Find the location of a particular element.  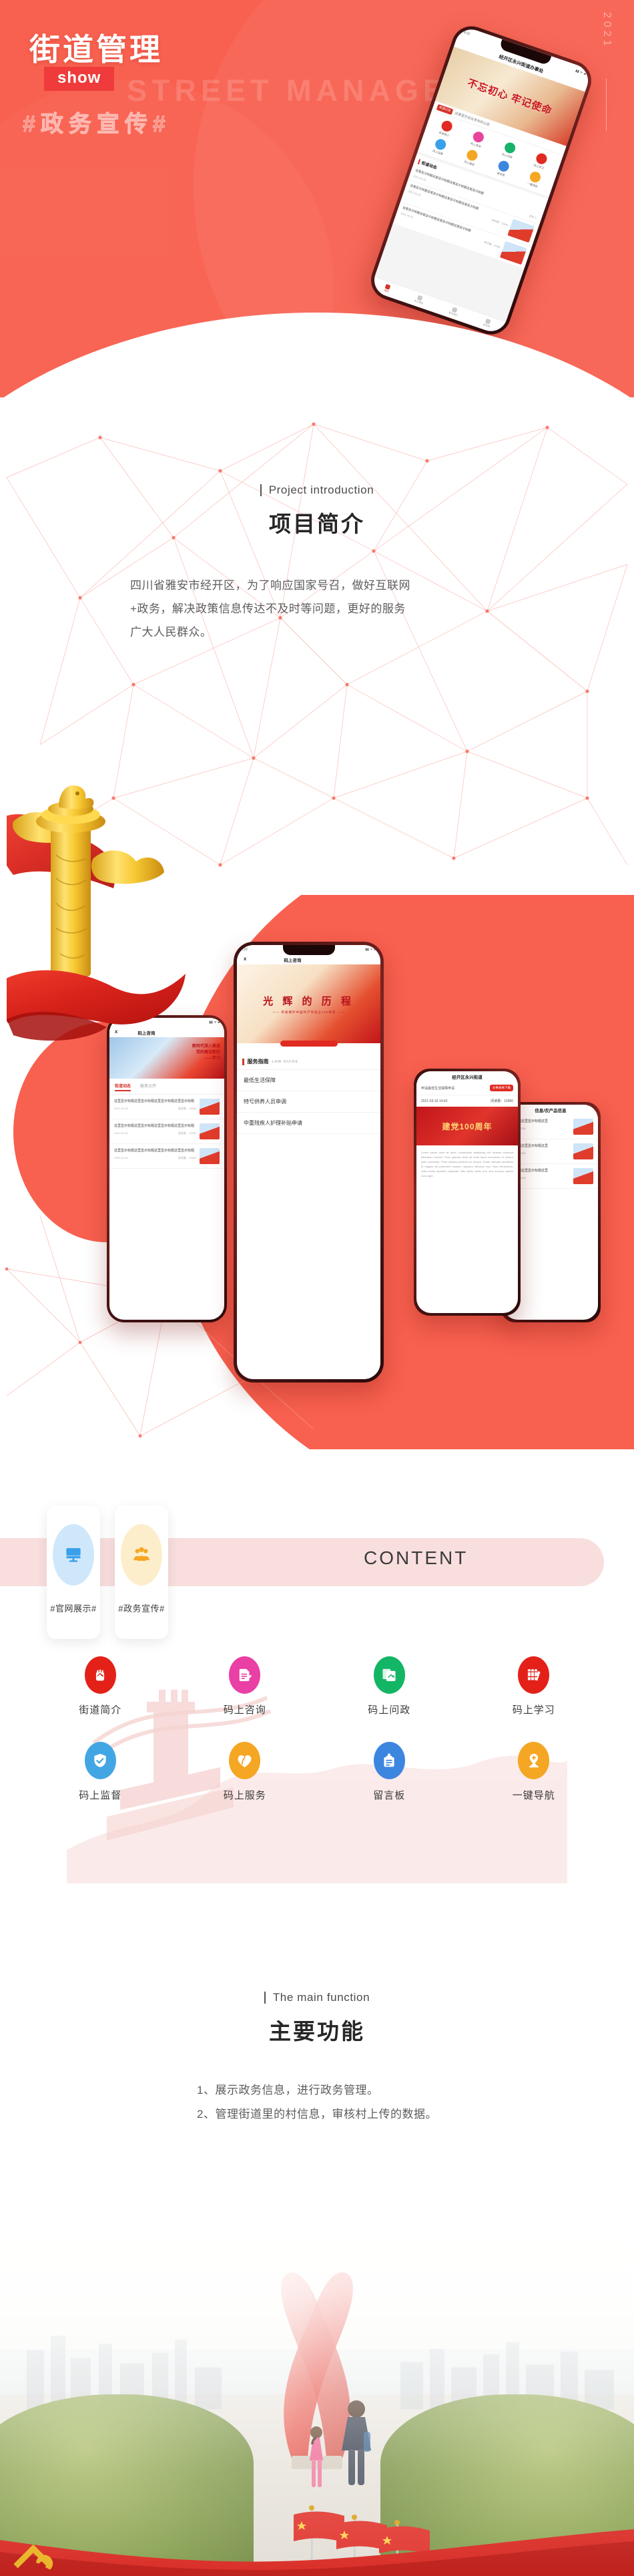

news-more-link: 更多 》 is located at coordinates (533, 217).